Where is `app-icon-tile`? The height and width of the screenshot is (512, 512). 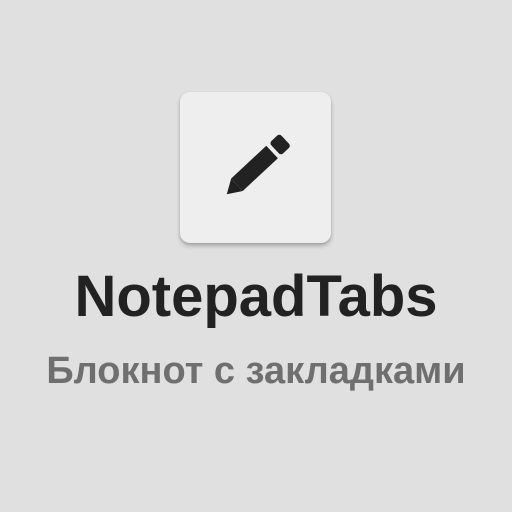
app-icon-tile is located at coordinates (255, 167).